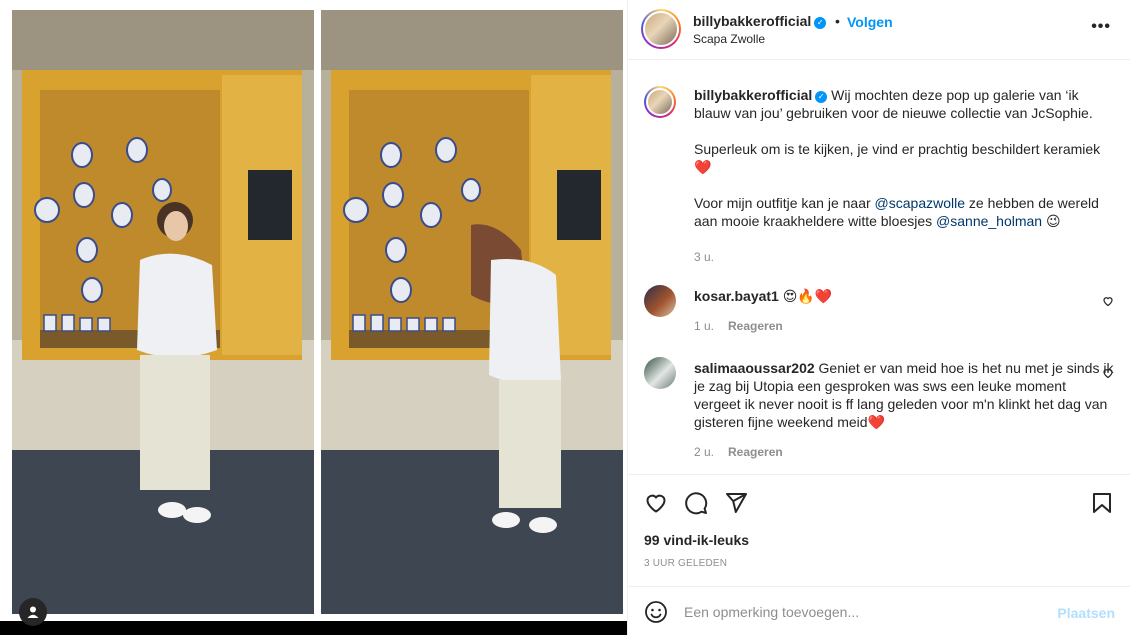  What do you see at coordinates (989, 221) in the screenshot?
I see `mention-link-sanne-holman: @sanne_holman` at bounding box center [989, 221].